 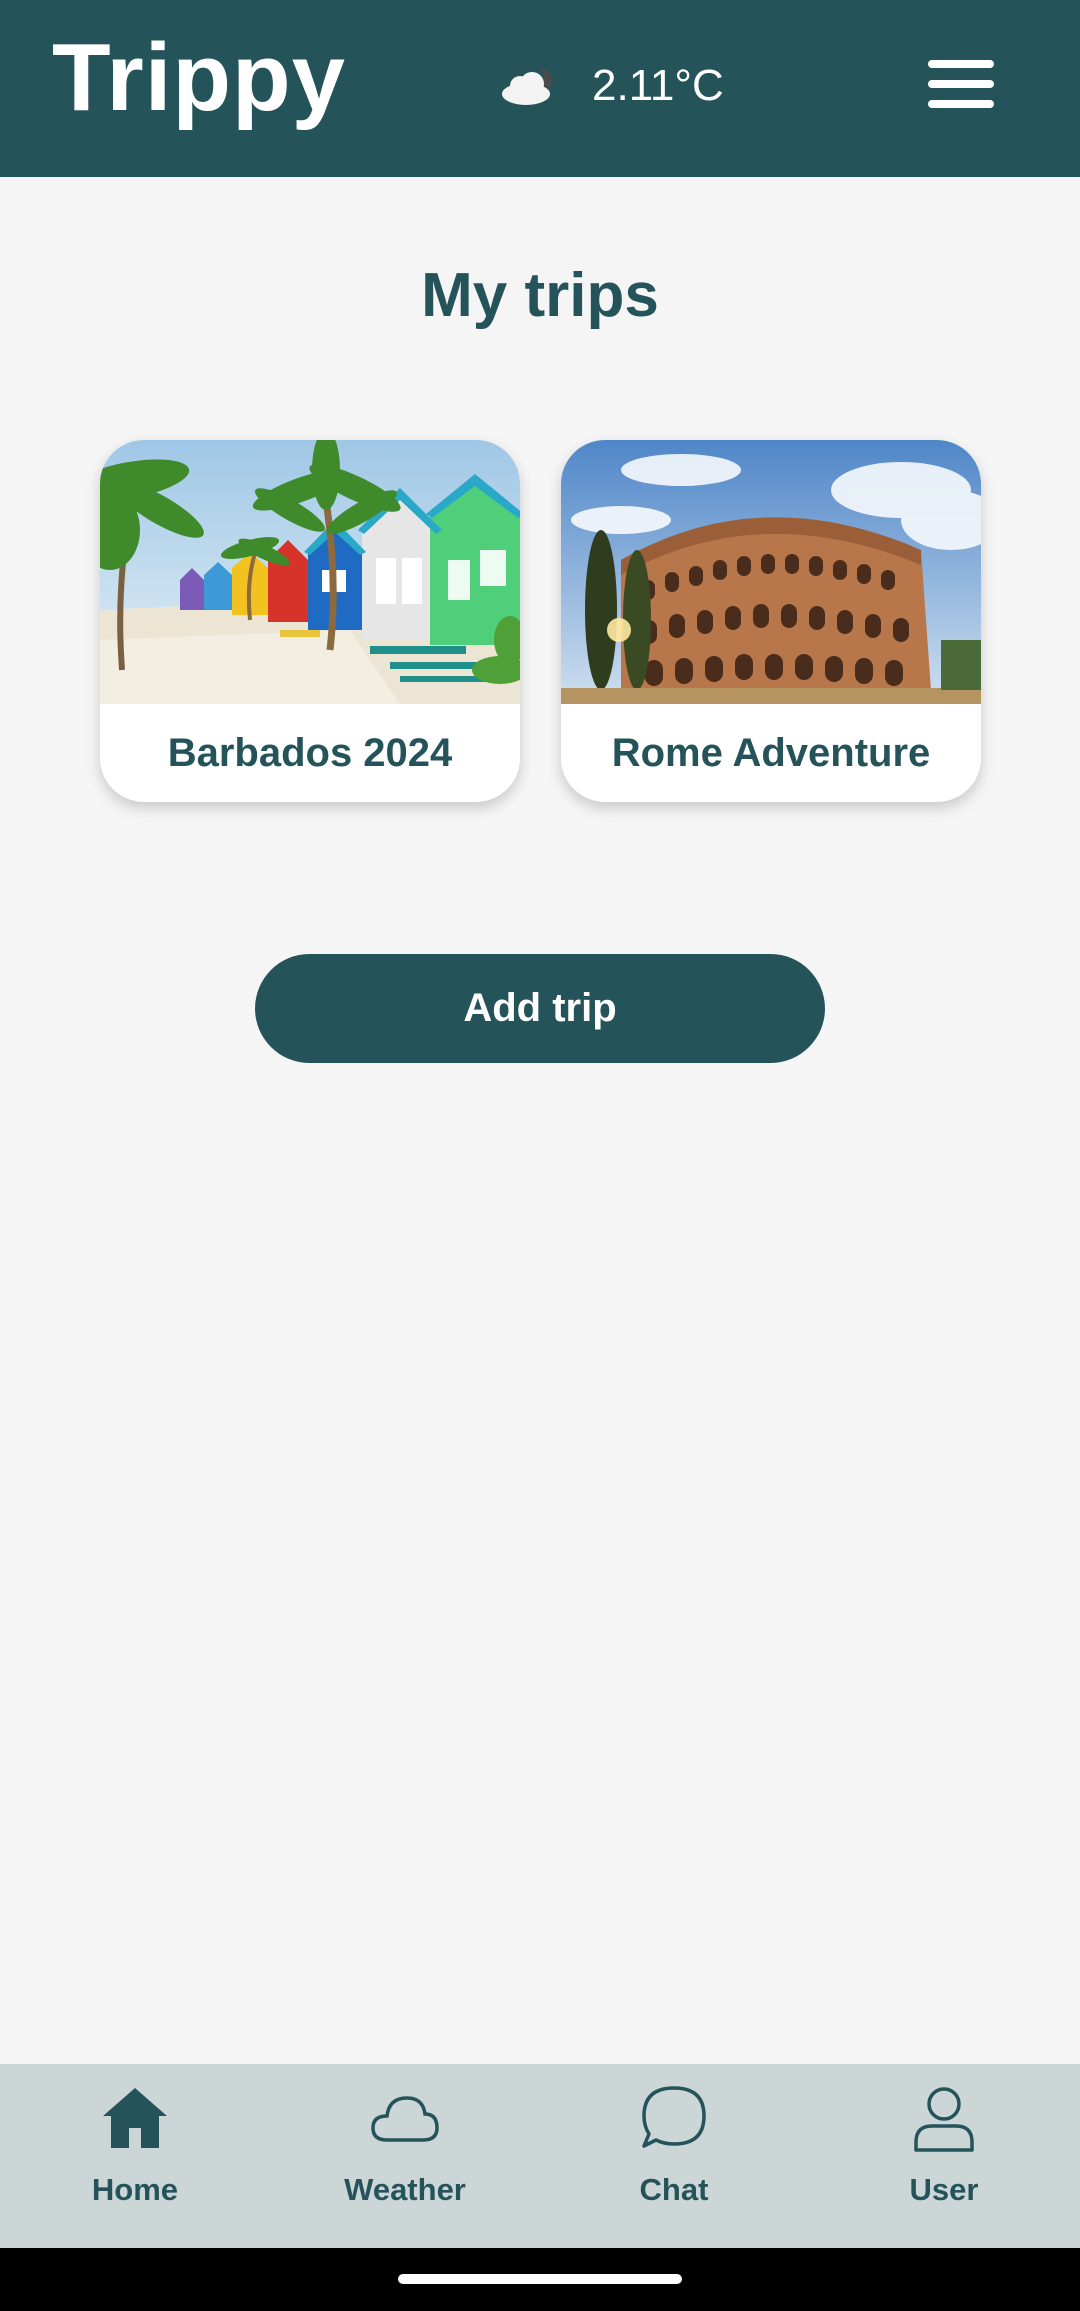 What do you see at coordinates (674, 2189) in the screenshot?
I see `nav-label: Chat` at bounding box center [674, 2189].